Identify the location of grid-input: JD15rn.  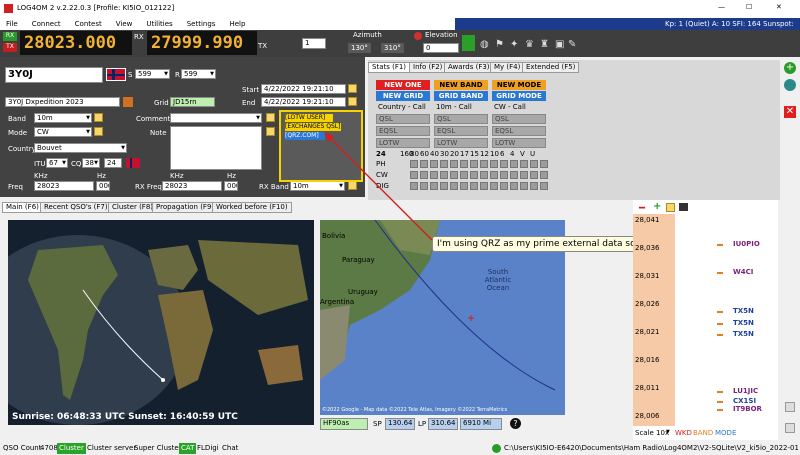
(192, 102).